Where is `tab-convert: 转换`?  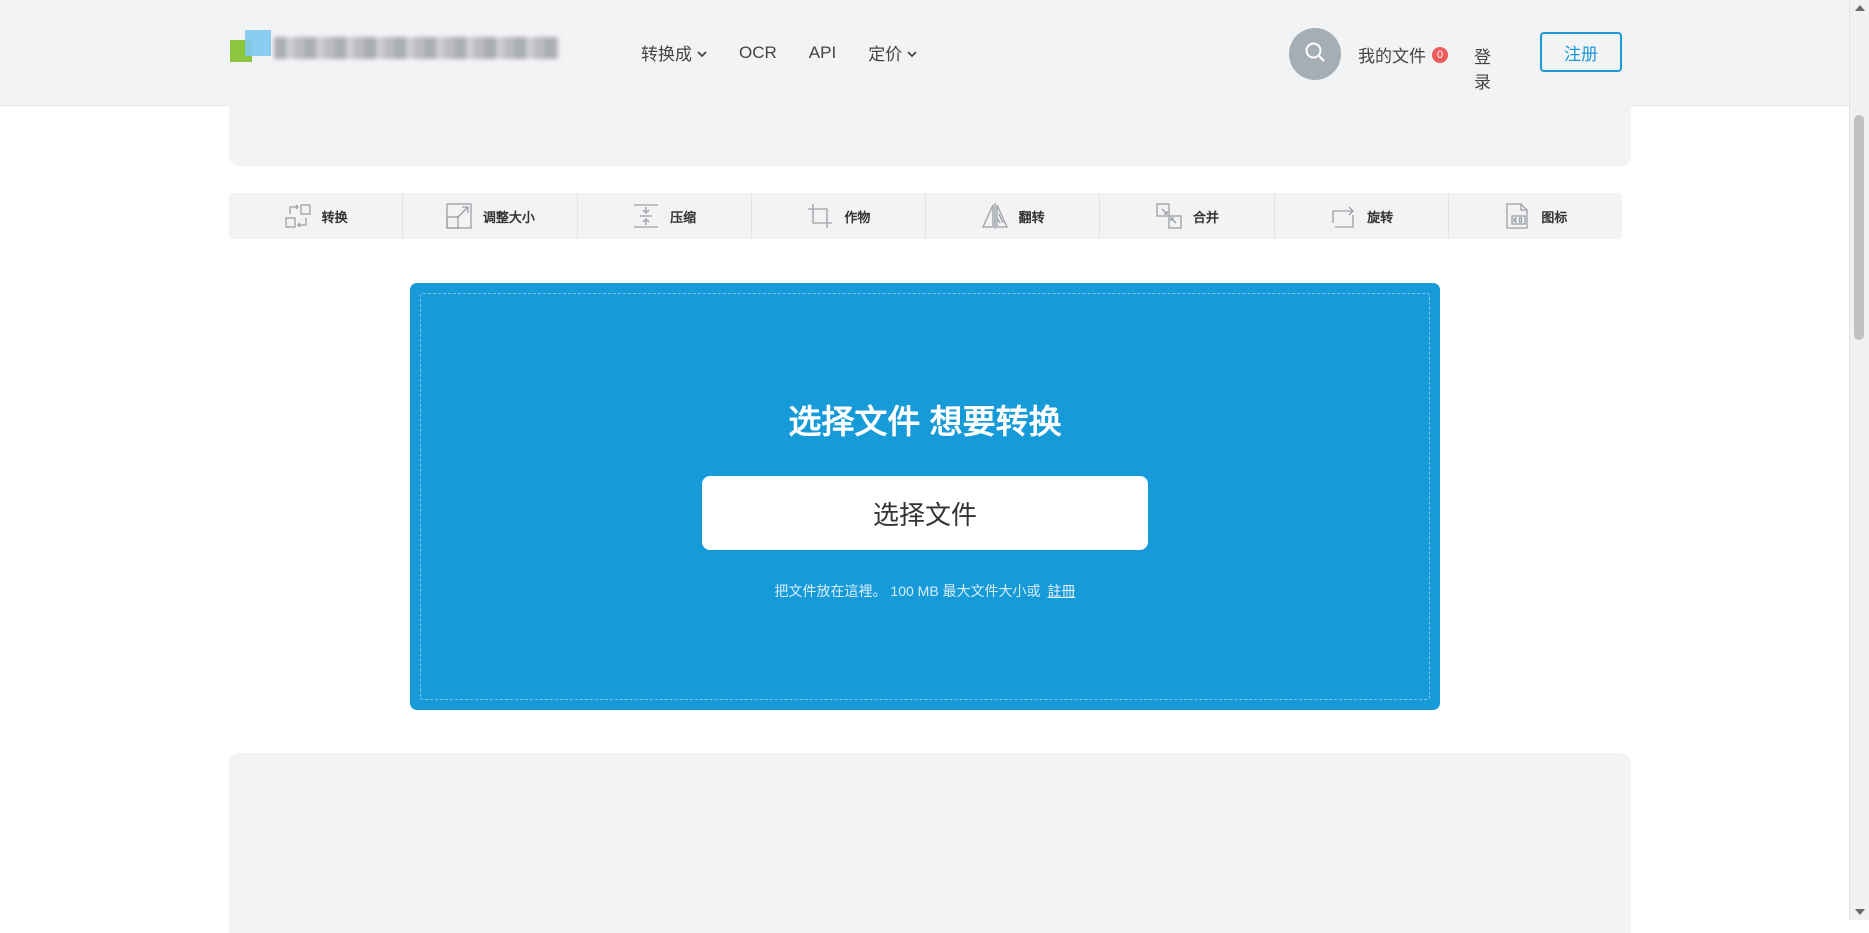
tab-convert: 转换 is located at coordinates (316, 216).